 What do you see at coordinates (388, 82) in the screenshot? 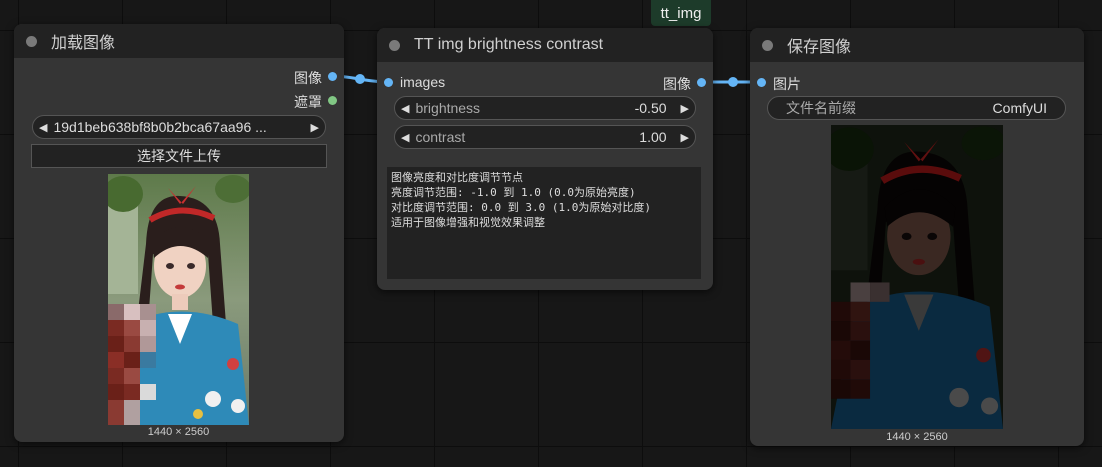
I see `input-slot-images` at bounding box center [388, 82].